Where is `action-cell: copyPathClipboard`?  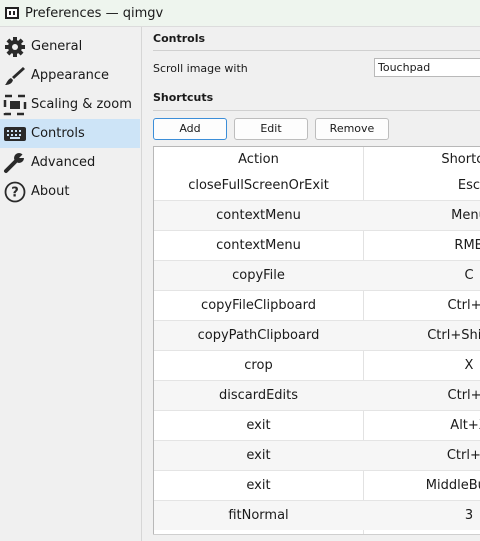
action-cell: copyPathClipboard is located at coordinates (258, 335).